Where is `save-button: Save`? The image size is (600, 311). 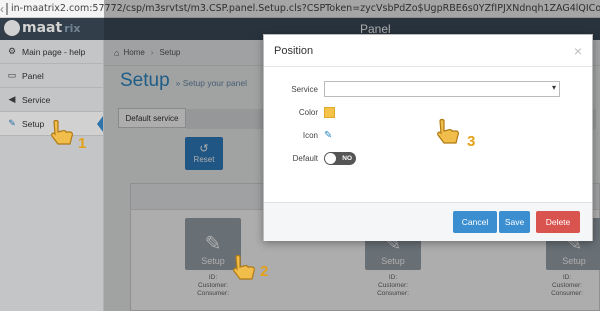 save-button: Save is located at coordinates (514, 222).